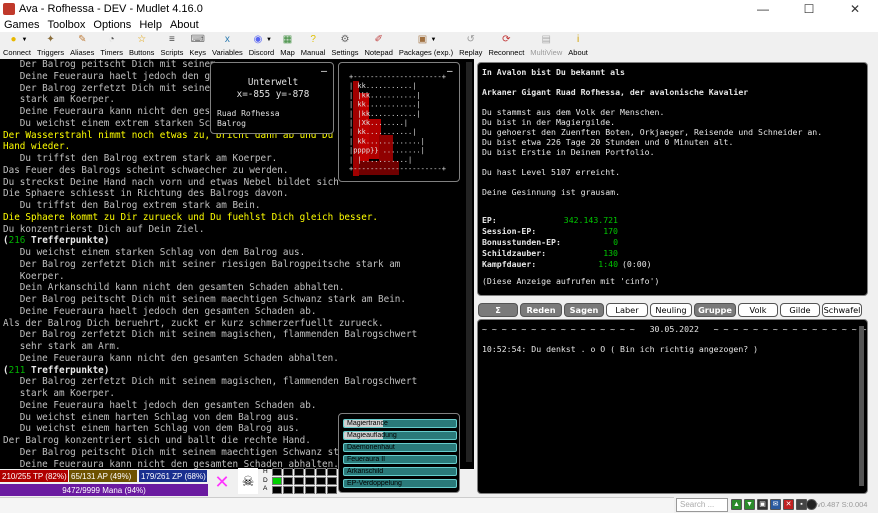 The image size is (878, 513). I want to click on stat-key: Schildzauber:, so click(514, 253).